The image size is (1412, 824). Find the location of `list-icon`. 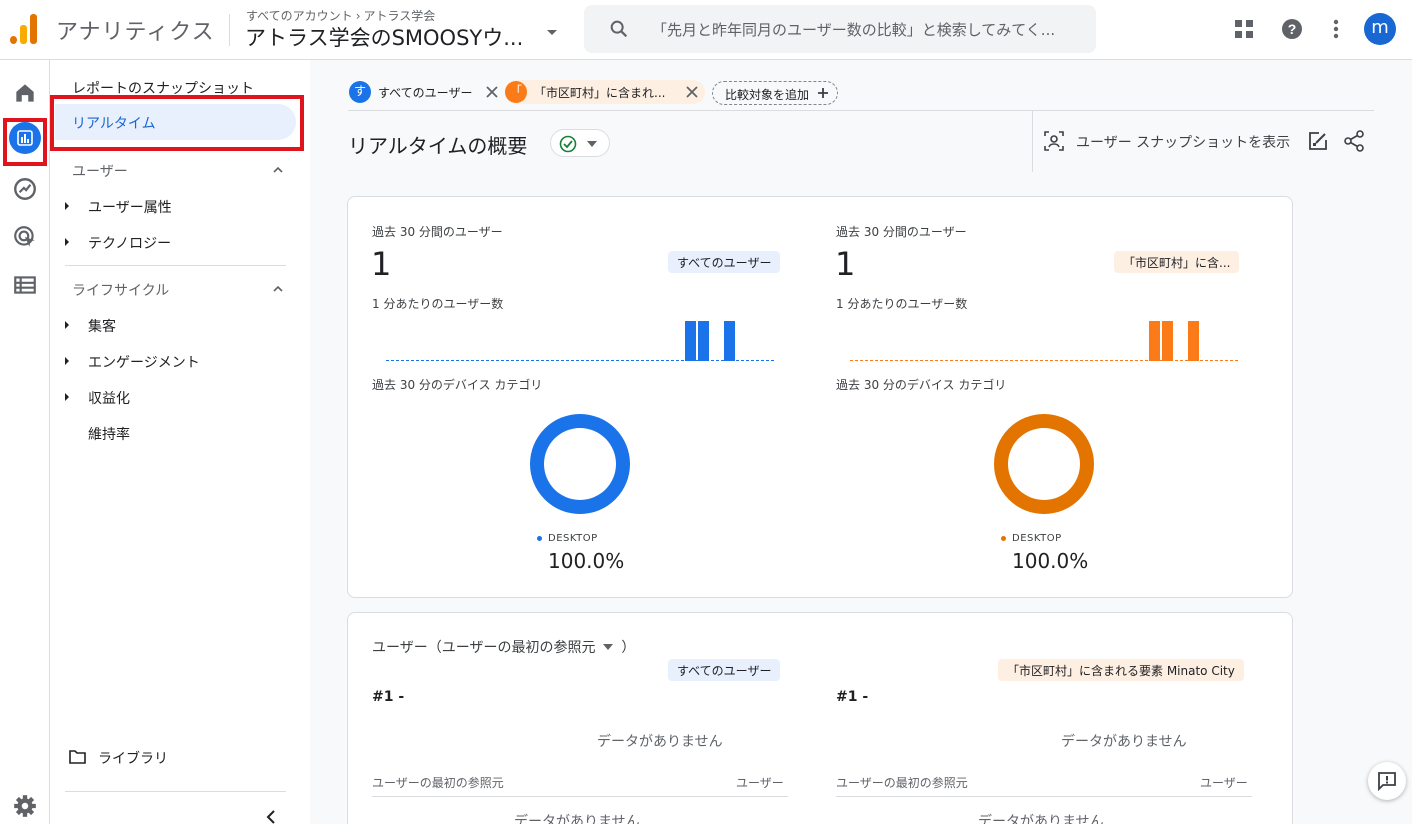

list-icon is located at coordinates (25, 285).